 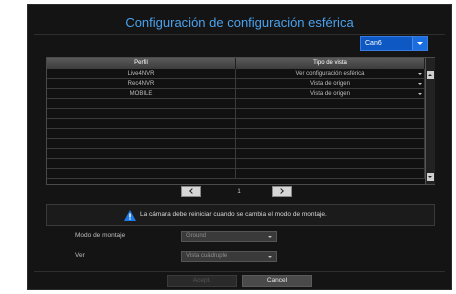 What do you see at coordinates (141, 84) in the screenshot?
I see `profile-cell: Rec4NVR` at bounding box center [141, 84].